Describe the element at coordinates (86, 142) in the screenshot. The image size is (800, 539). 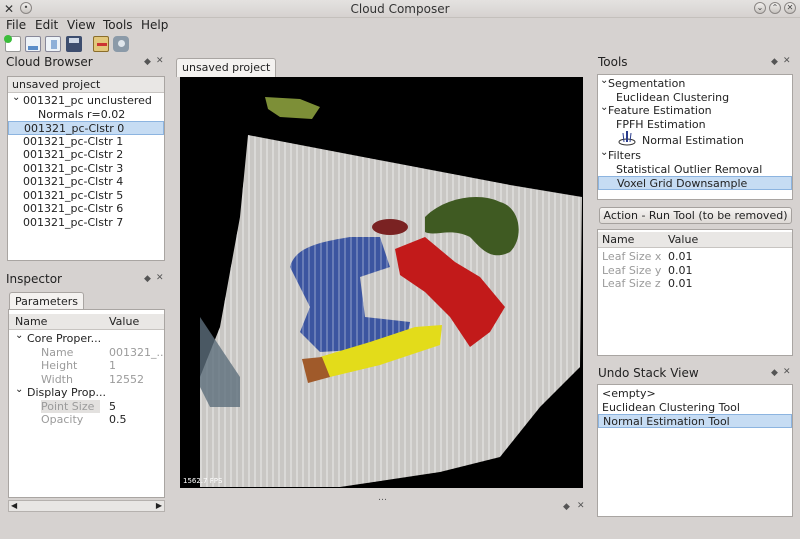
I see `cloud-browser-item: 001321_pc-Clstr 1` at that location.